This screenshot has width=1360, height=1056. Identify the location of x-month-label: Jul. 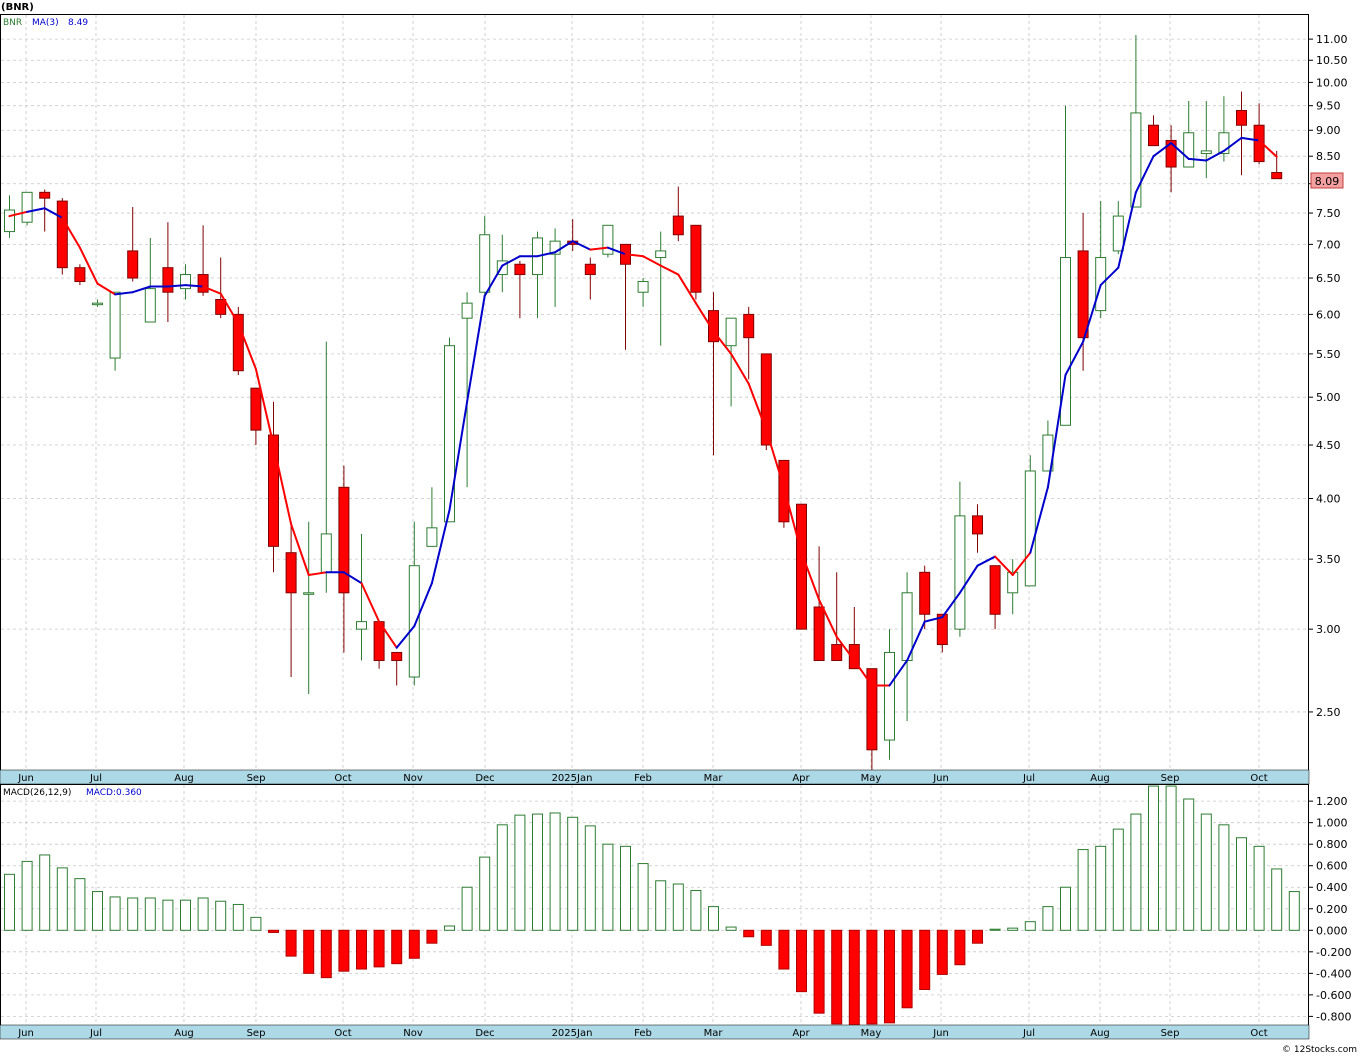
(95, 1033).